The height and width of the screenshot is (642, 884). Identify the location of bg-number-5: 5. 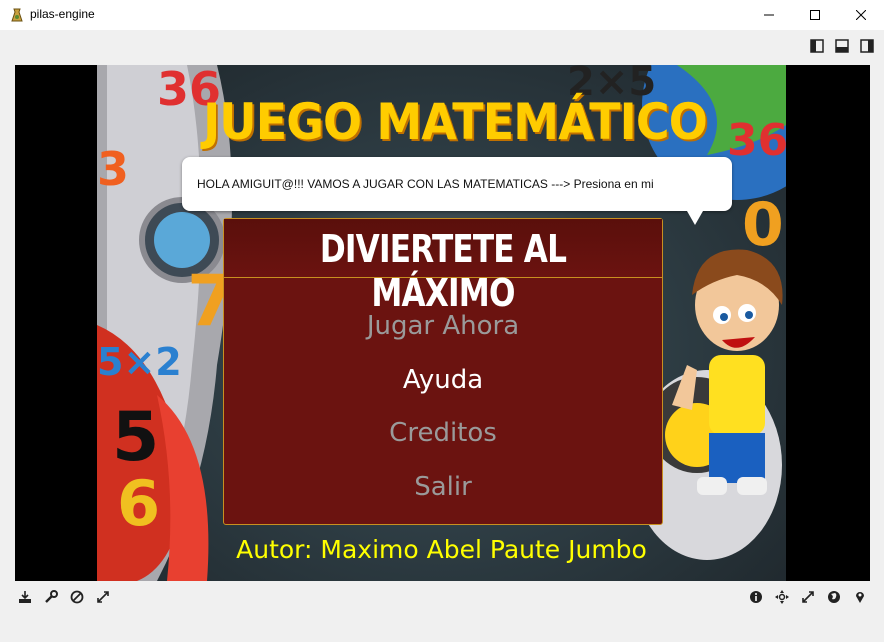
(135, 437).